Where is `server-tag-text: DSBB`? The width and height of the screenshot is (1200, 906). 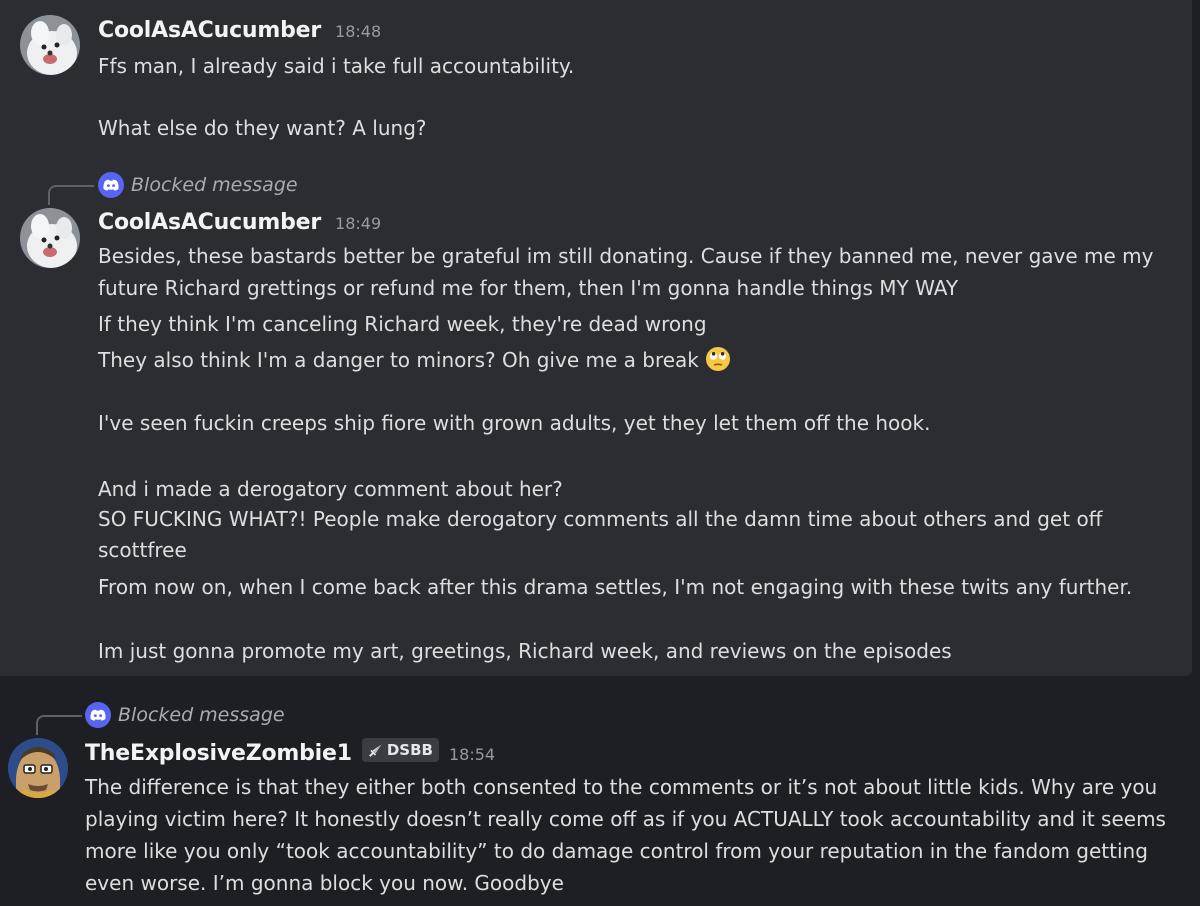
server-tag-text: DSBB is located at coordinates (409, 750).